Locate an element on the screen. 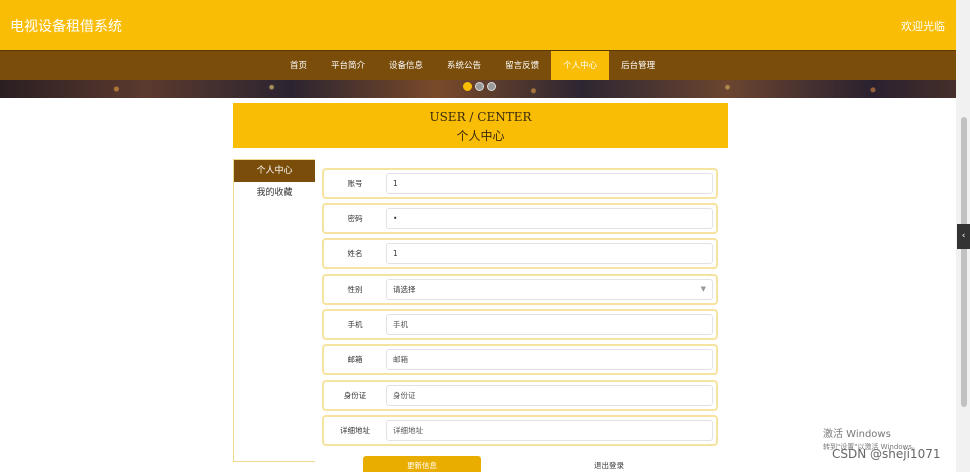 This screenshot has width=970, height=476. sidebar-item-favorites: 我的收藏 is located at coordinates (274, 193).